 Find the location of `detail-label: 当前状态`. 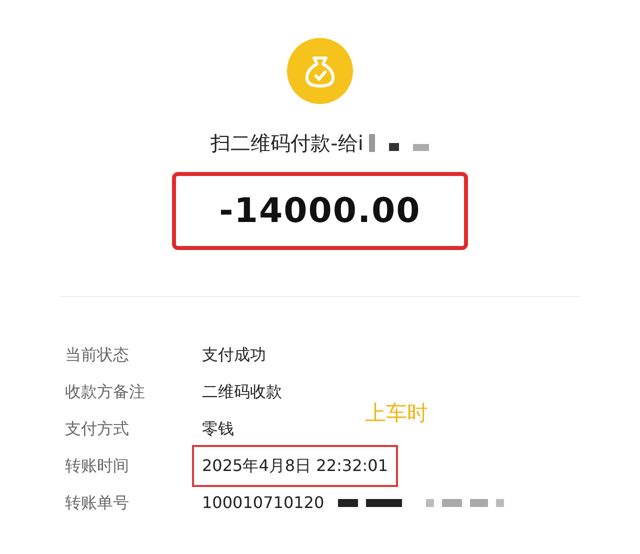

detail-label: 当前状态 is located at coordinates (97, 355).